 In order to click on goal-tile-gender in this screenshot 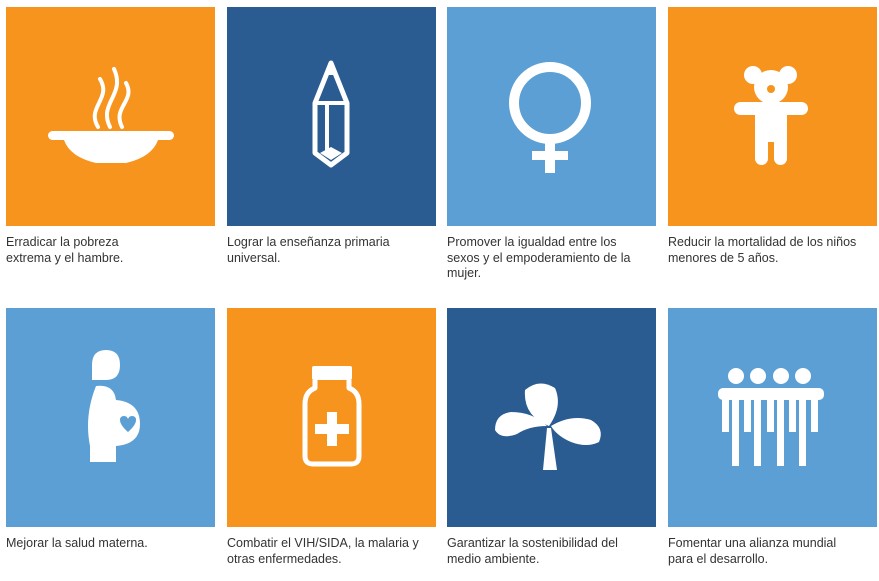, I will do `click(551, 116)`.